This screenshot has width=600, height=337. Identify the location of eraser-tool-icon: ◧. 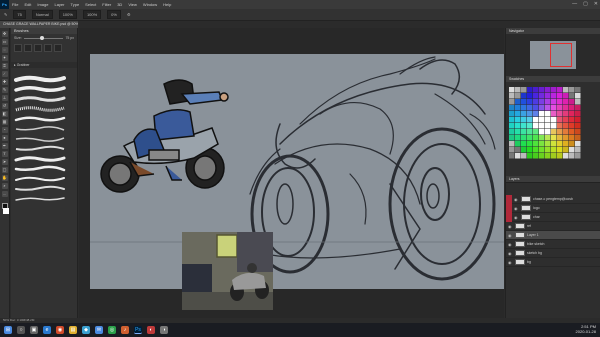
(4, 114).